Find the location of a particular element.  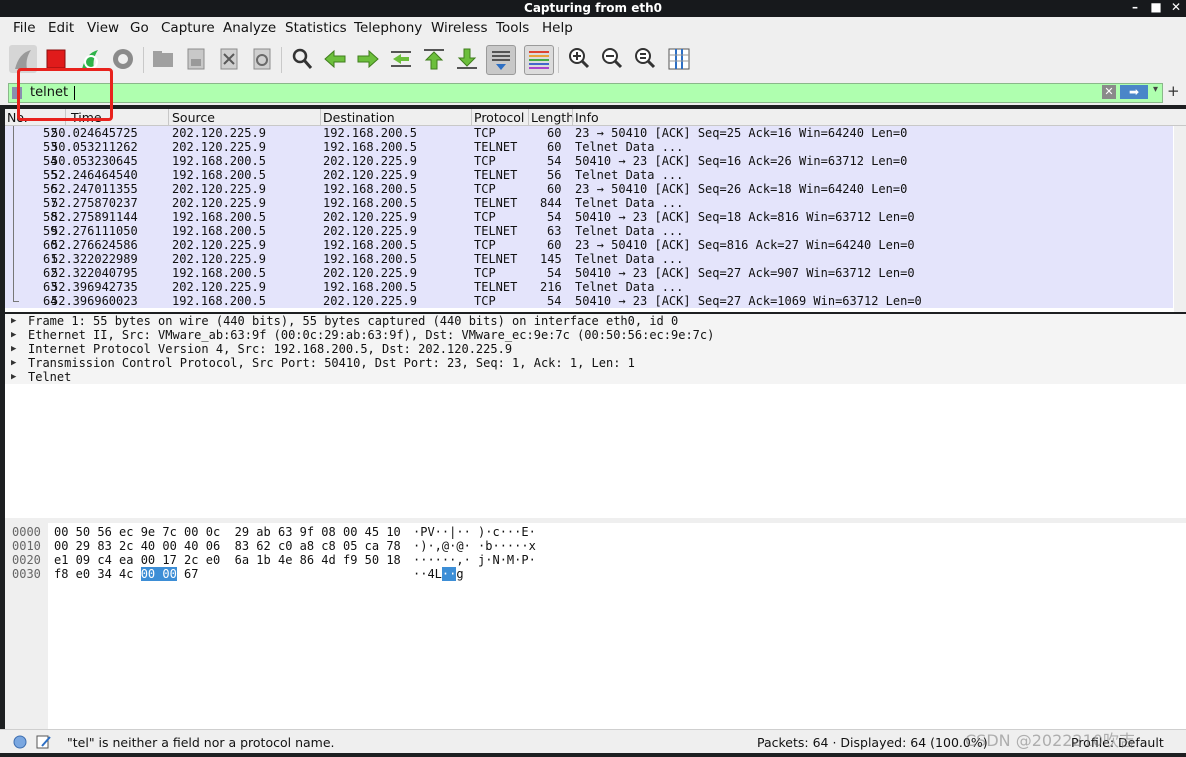

packet-destination: 202.120.225.9 is located at coordinates (370, 273).